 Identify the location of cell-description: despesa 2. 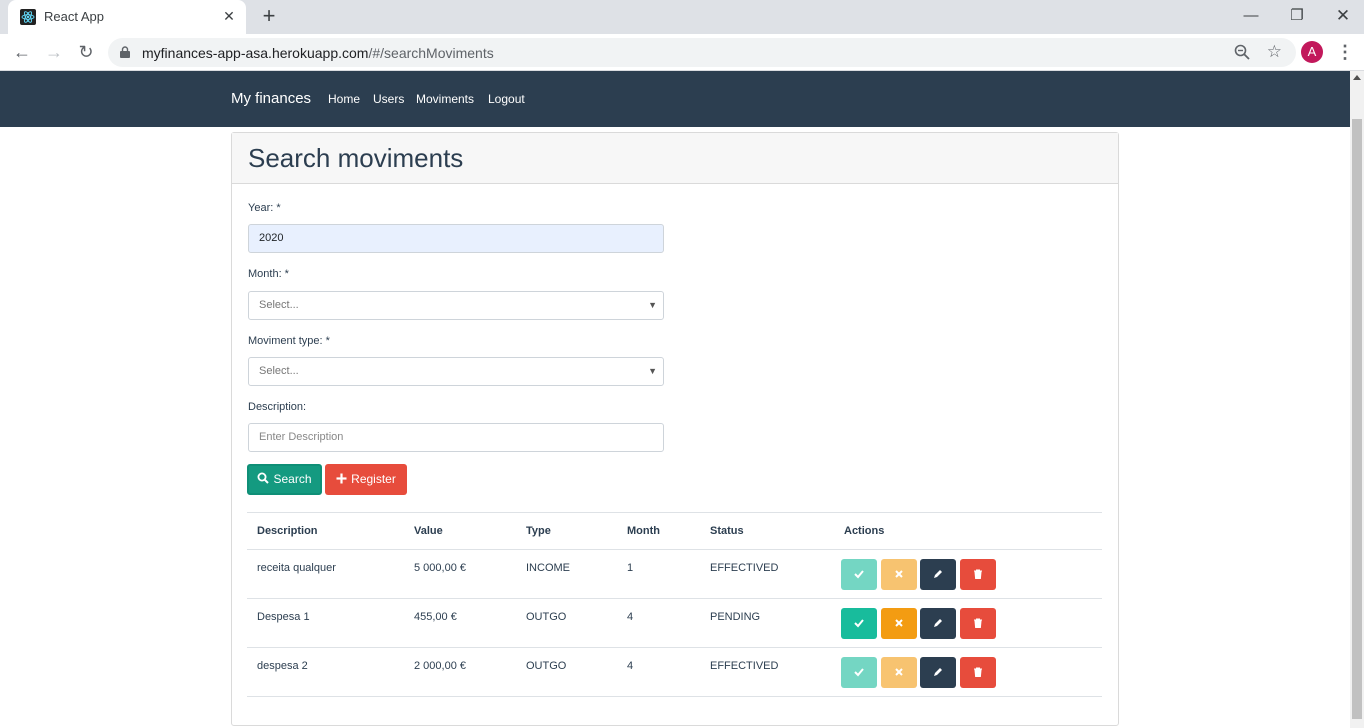
(325, 672).